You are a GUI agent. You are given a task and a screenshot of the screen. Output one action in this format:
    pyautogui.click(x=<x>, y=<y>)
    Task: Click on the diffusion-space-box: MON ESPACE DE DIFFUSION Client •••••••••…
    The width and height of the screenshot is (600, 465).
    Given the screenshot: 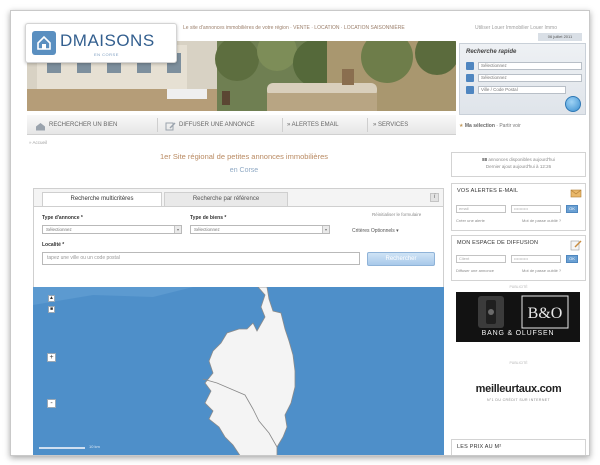 What is the action you would take?
    pyautogui.click(x=518, y=258)
    